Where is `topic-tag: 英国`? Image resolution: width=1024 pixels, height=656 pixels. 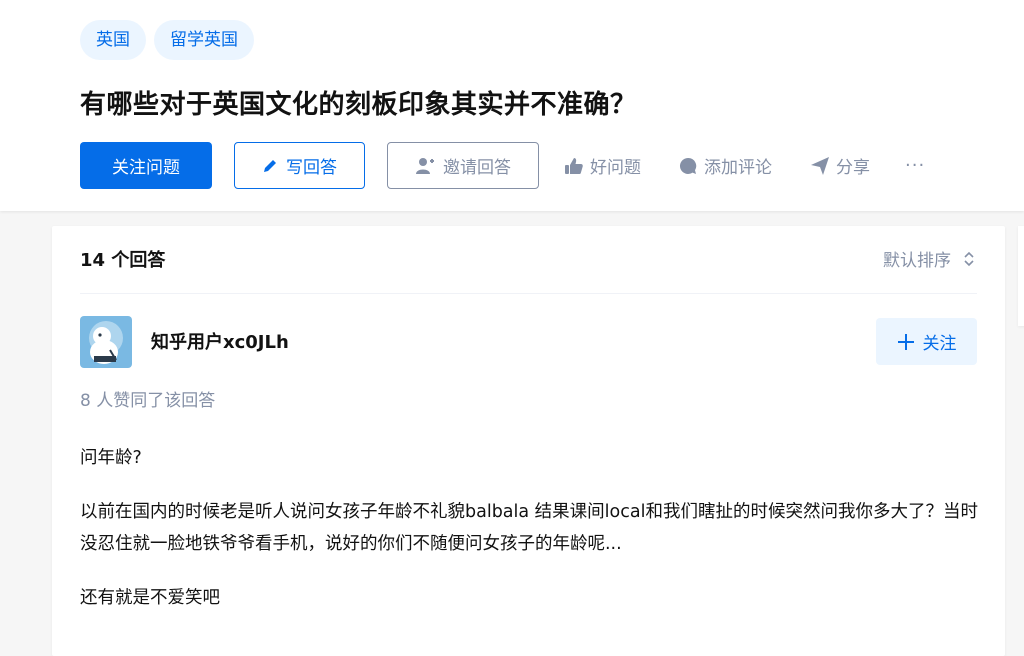
topic-tag: 英国 is located at coordinates (113, 40).